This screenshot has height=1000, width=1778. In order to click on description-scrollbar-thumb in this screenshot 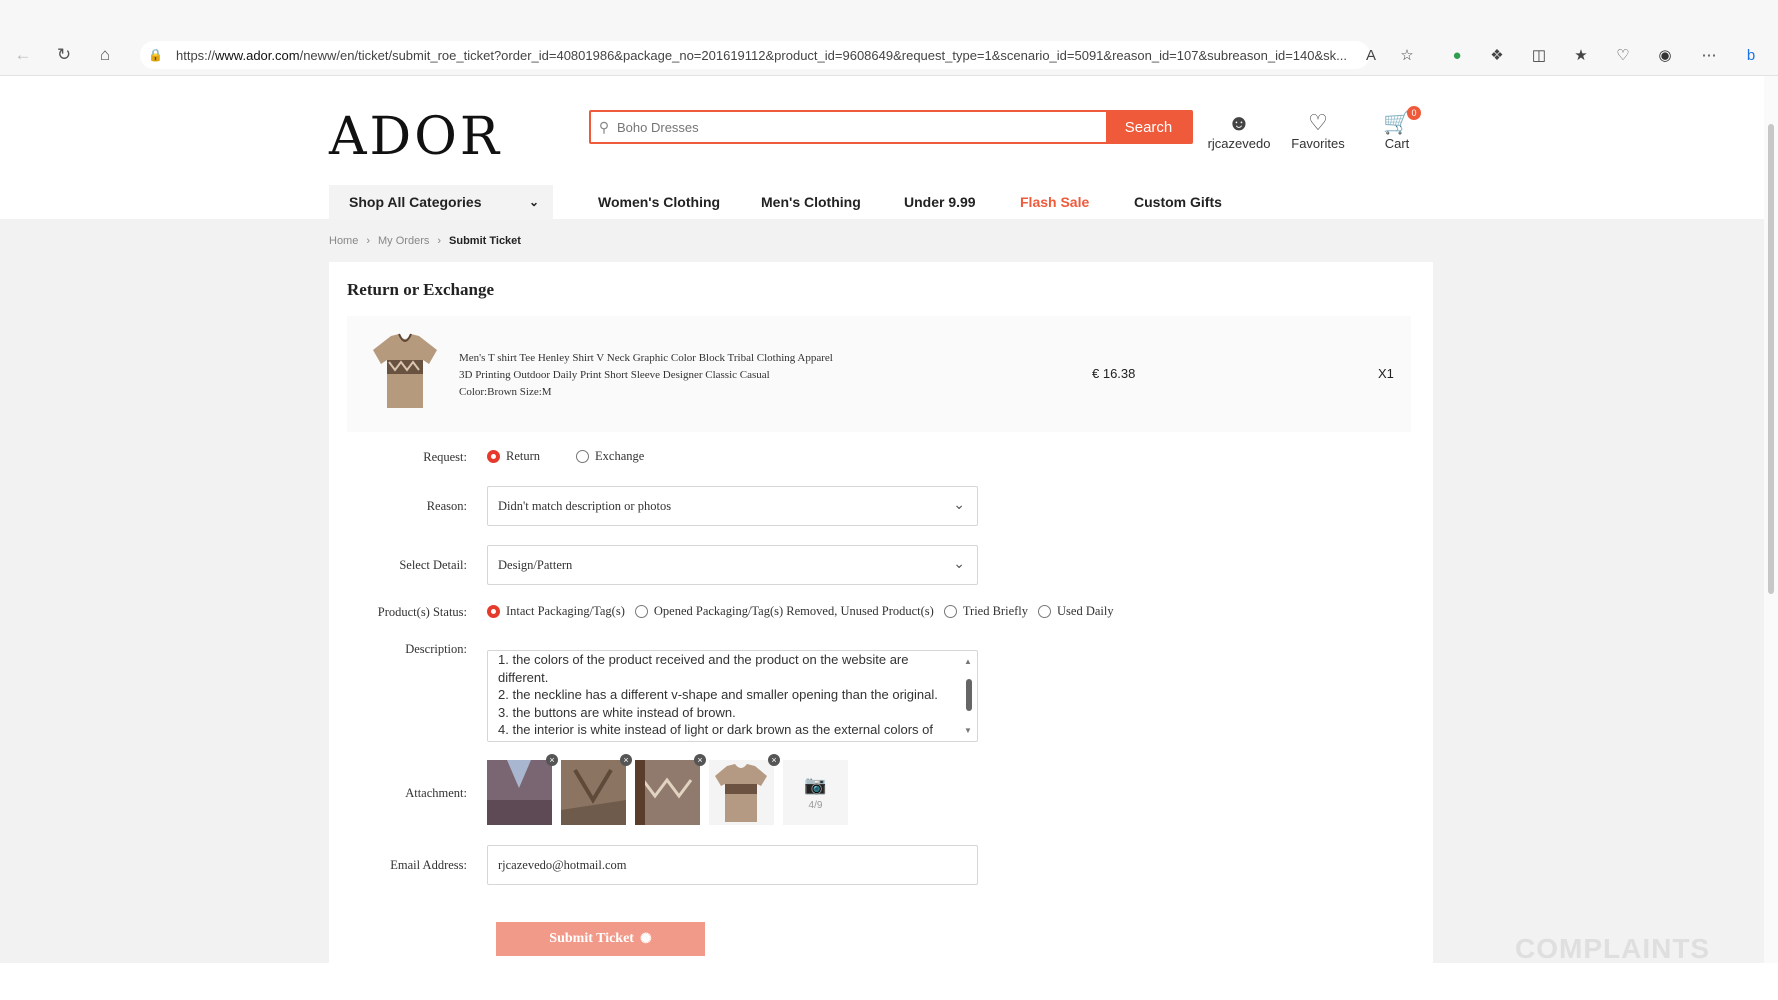, I will do `click(969, 695)`.